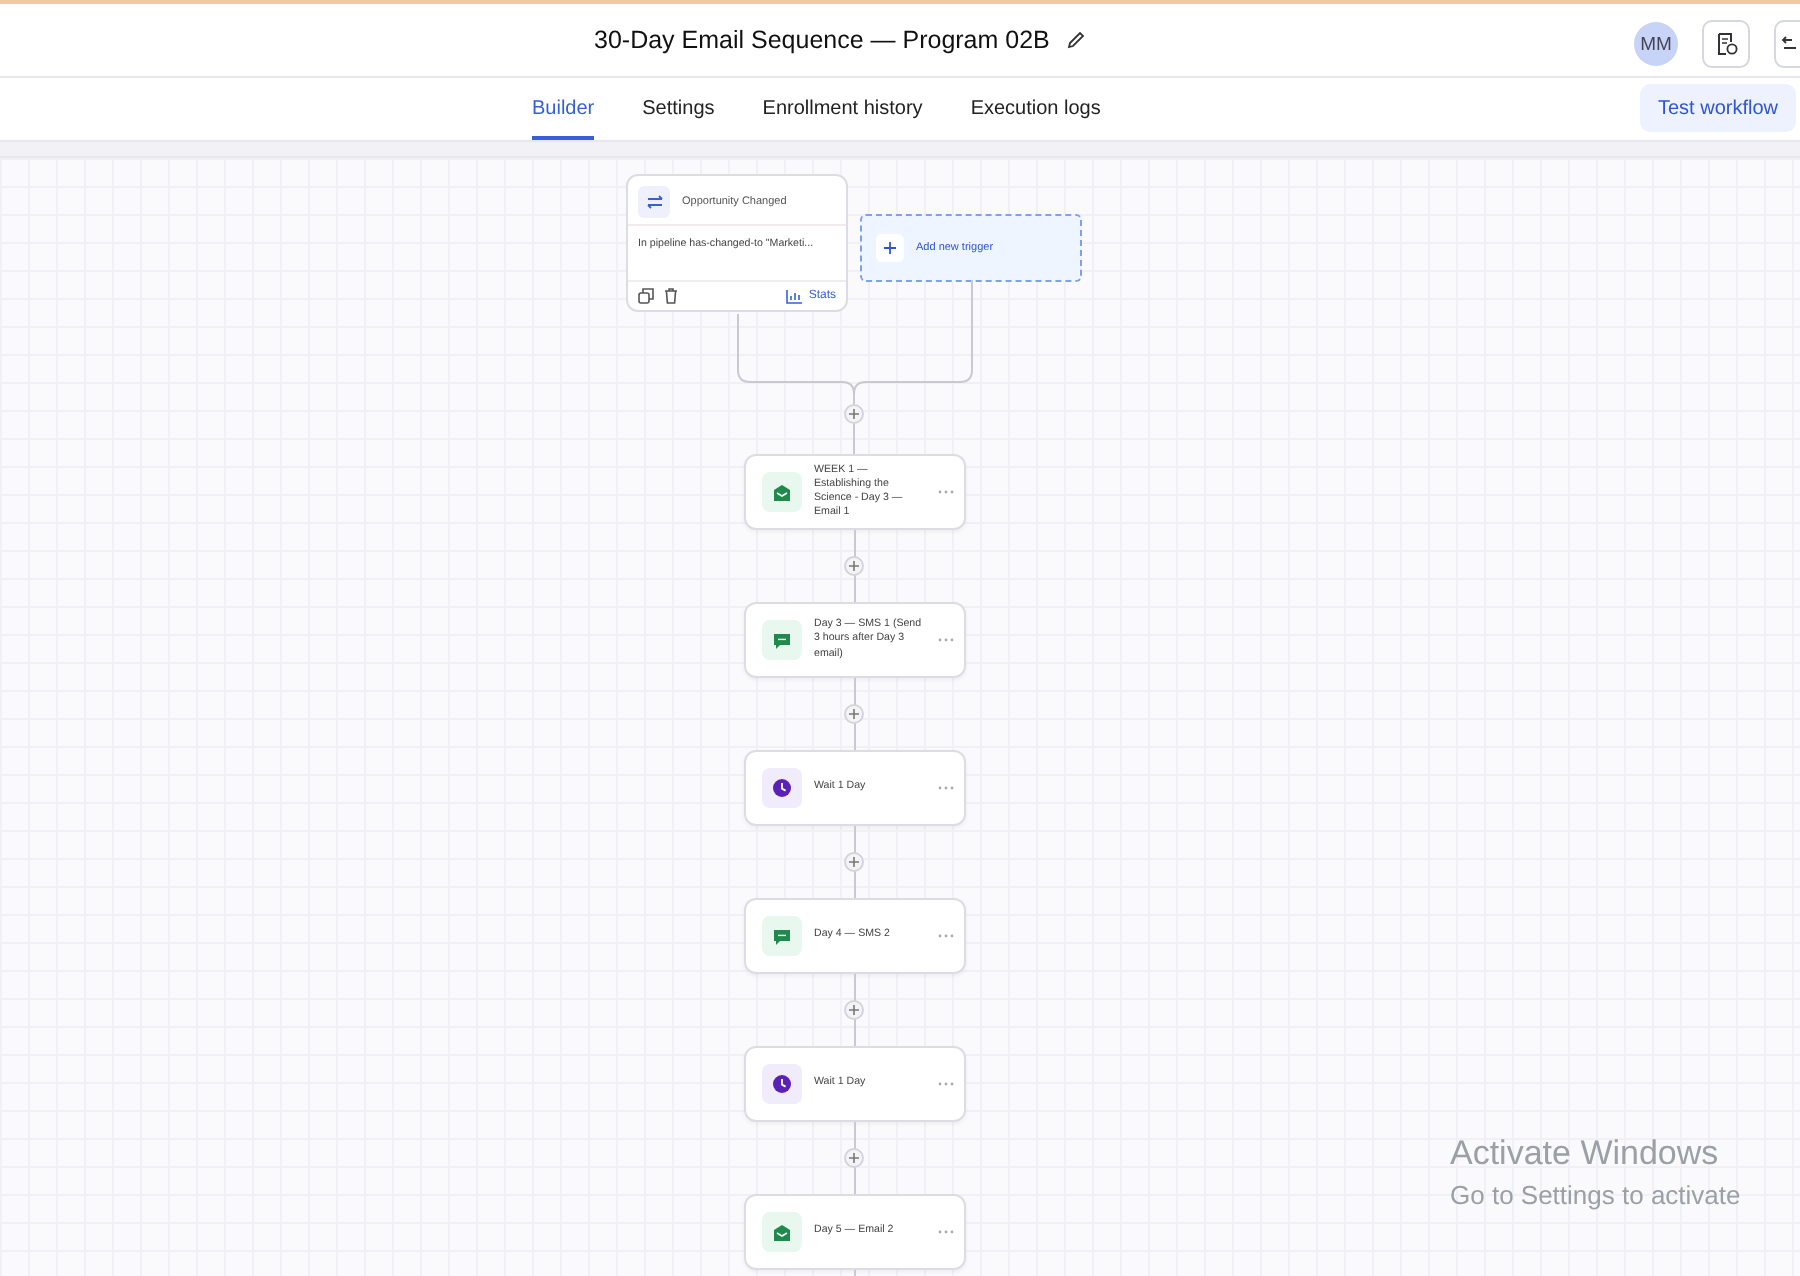  I want to click on bar-chart-icon, so click(794, 296).